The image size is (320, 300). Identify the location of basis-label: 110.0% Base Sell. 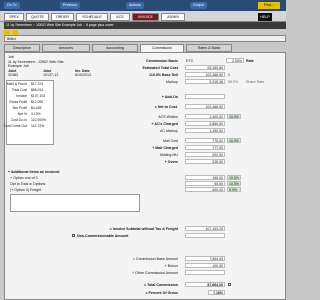
(163, 75).